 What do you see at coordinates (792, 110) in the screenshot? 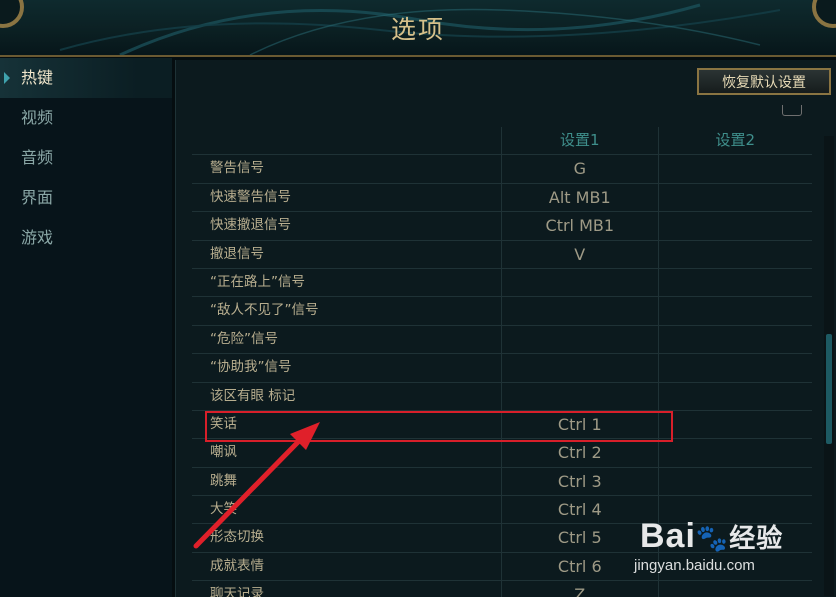
I see `section-toggle-checkbox` at bounding box center [792, 110].